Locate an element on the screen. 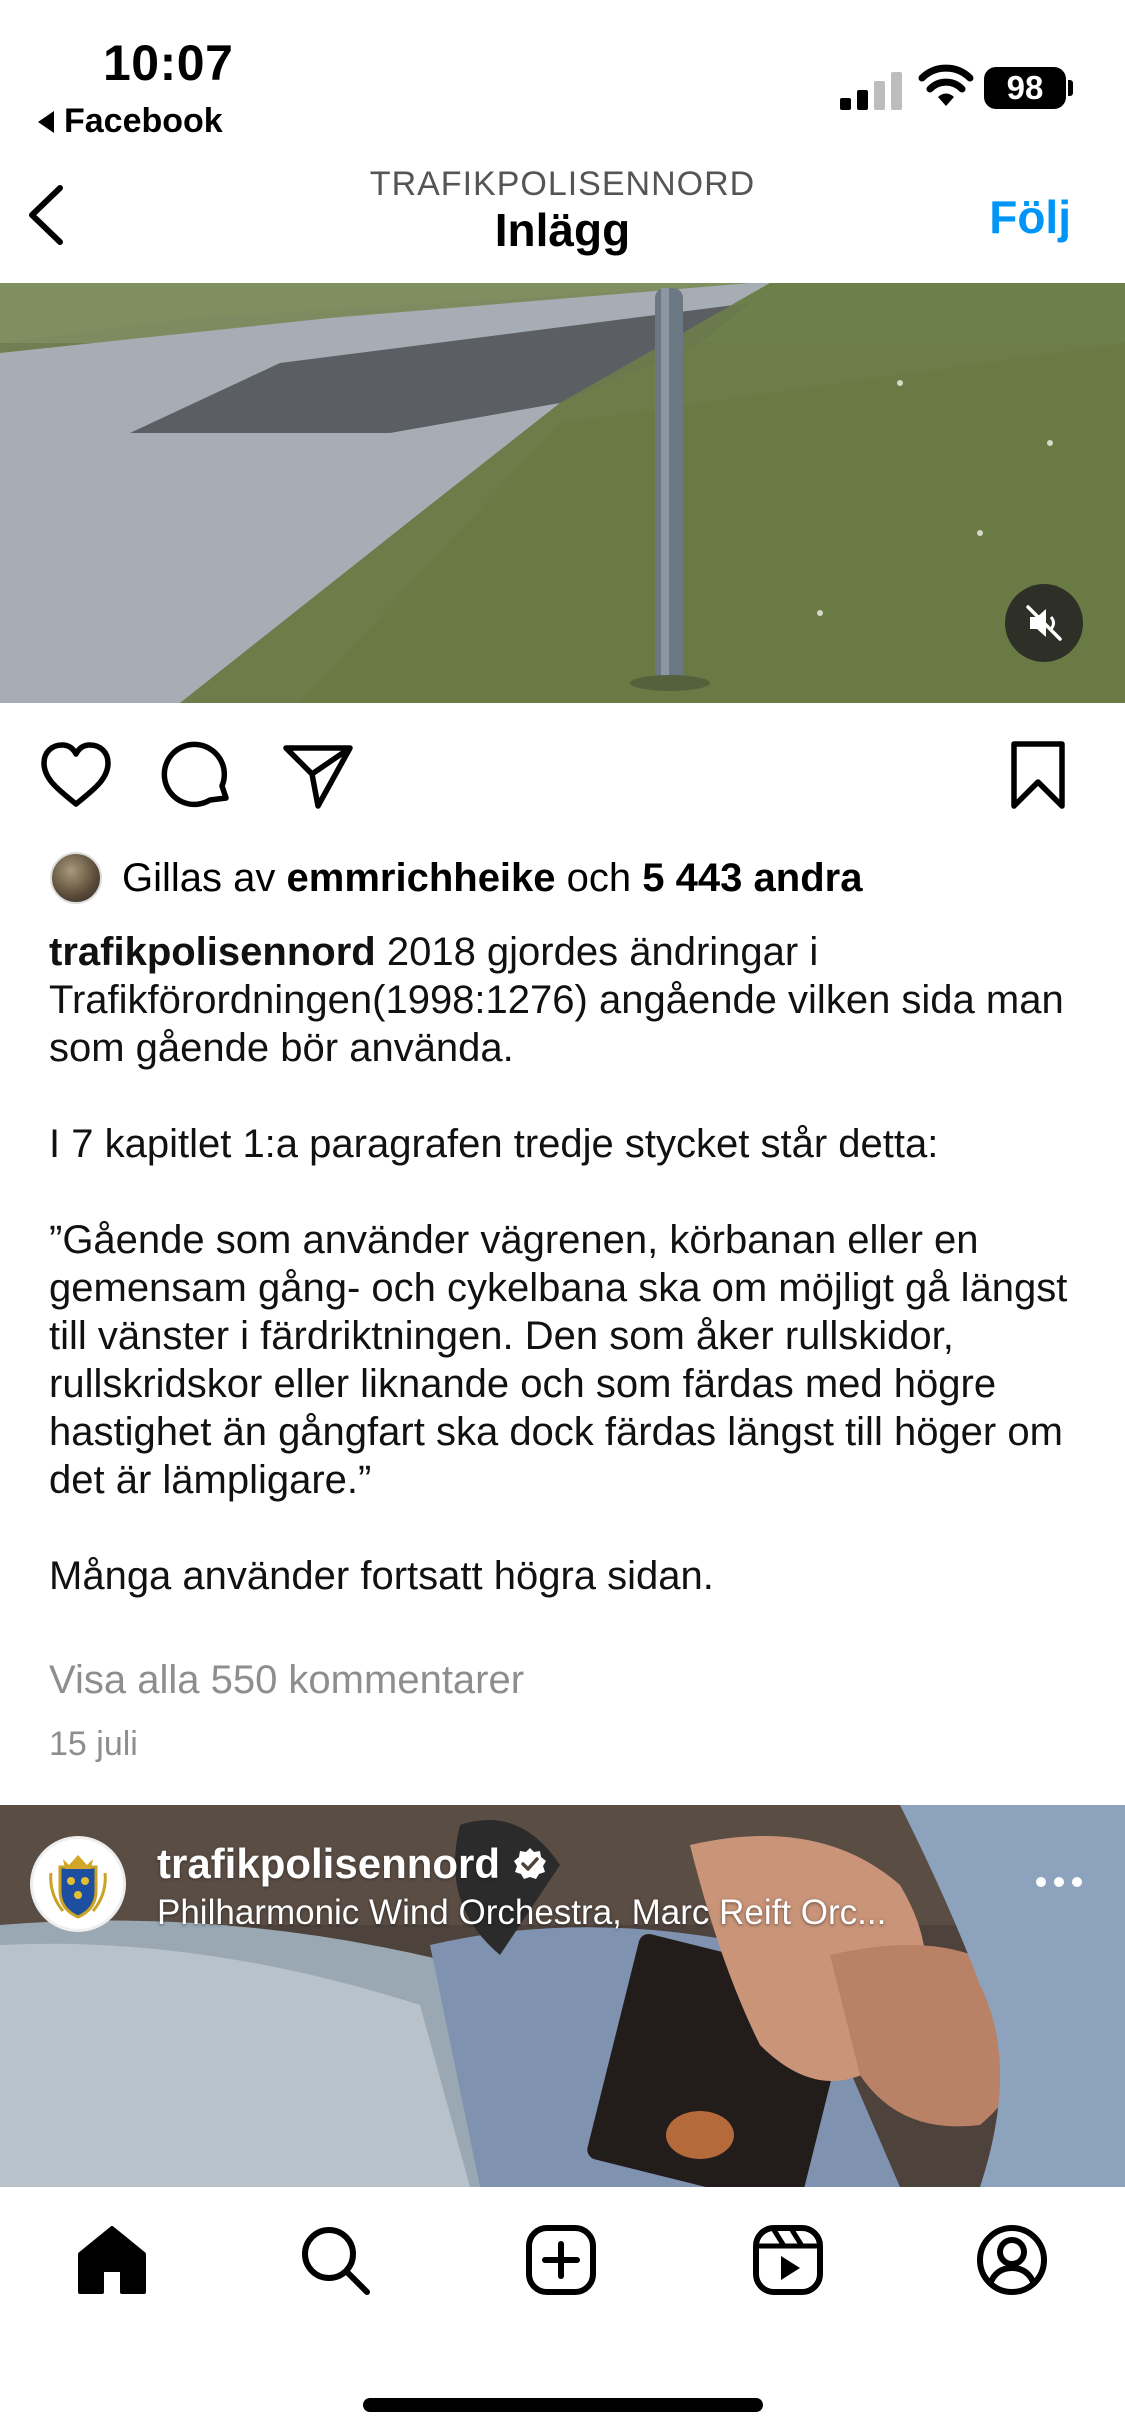 The image size is (1125, 2436). battery-nub is located at coordinates (1070, 88).